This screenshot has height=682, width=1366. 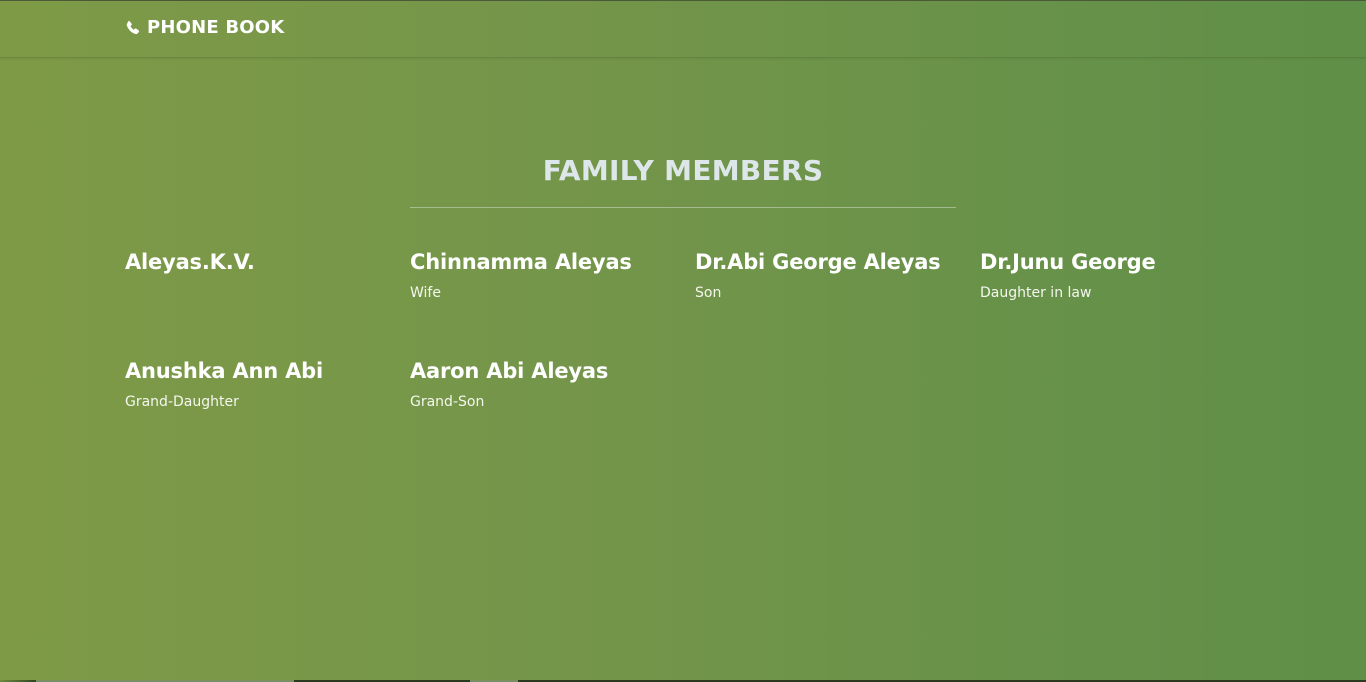 I want to click on member-card: Dr.Junu George Daughter in law, so click(x=1115, y=275).